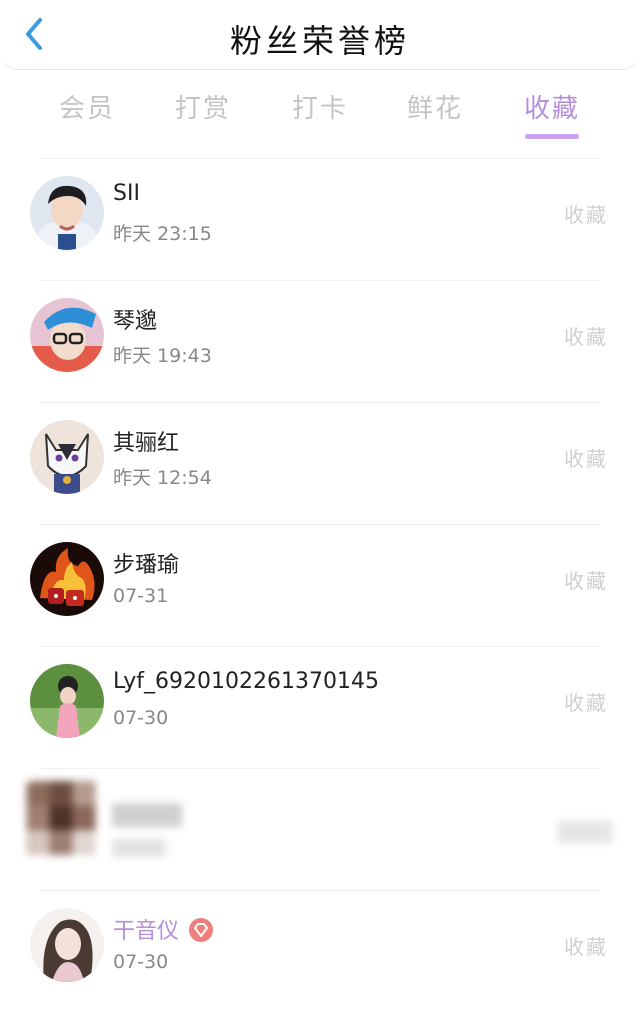 Image resolution: width=640 pixels, height=1030 pixels. Describe the element at coordinates (141, 596) in the screenshot. I see `fan-time: 07-31` at that location.